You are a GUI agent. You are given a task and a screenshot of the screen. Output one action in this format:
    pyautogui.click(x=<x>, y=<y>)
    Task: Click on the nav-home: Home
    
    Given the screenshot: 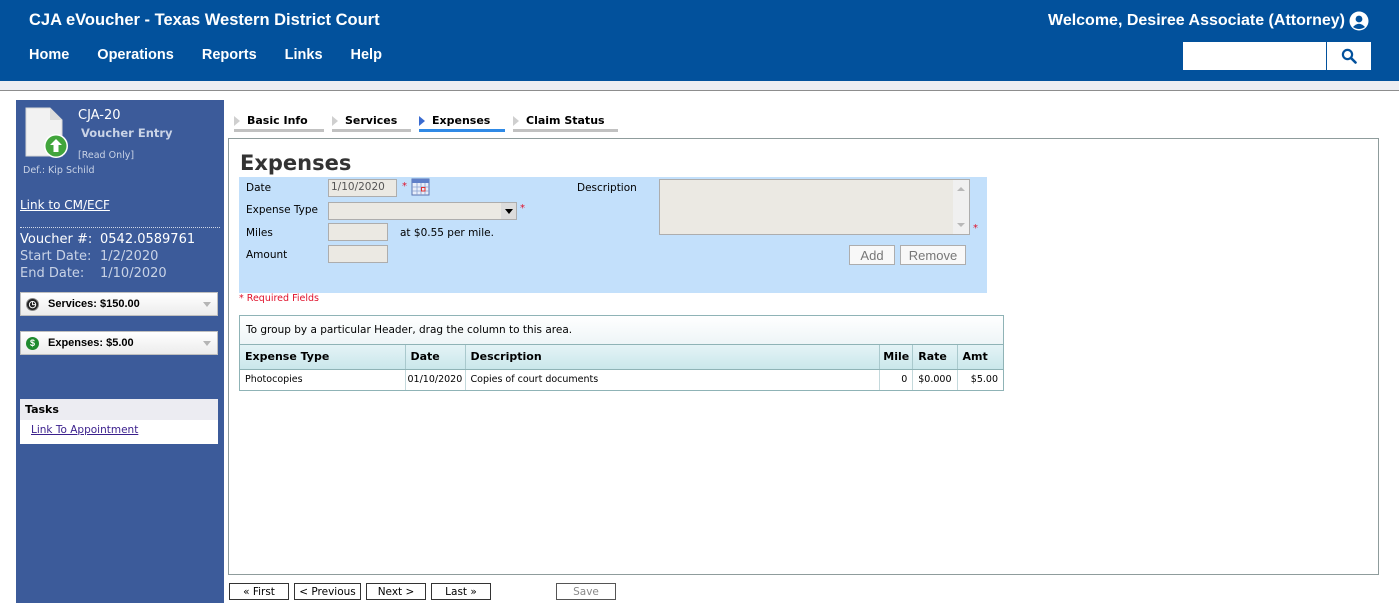 What is the action you would take?
    pyautogui.click(x=49, y=55)
    